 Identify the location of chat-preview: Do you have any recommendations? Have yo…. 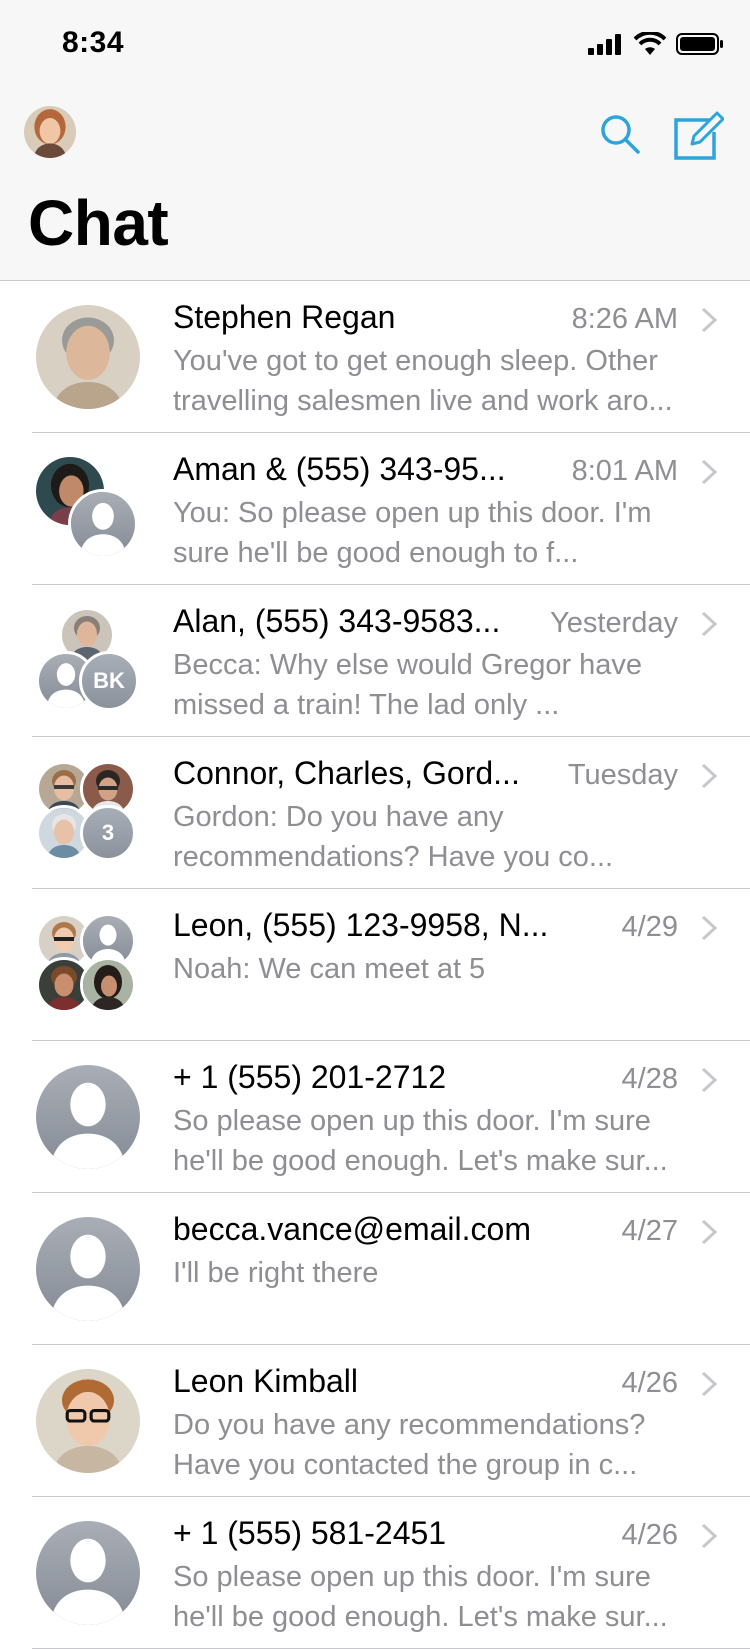
(409, 1445).